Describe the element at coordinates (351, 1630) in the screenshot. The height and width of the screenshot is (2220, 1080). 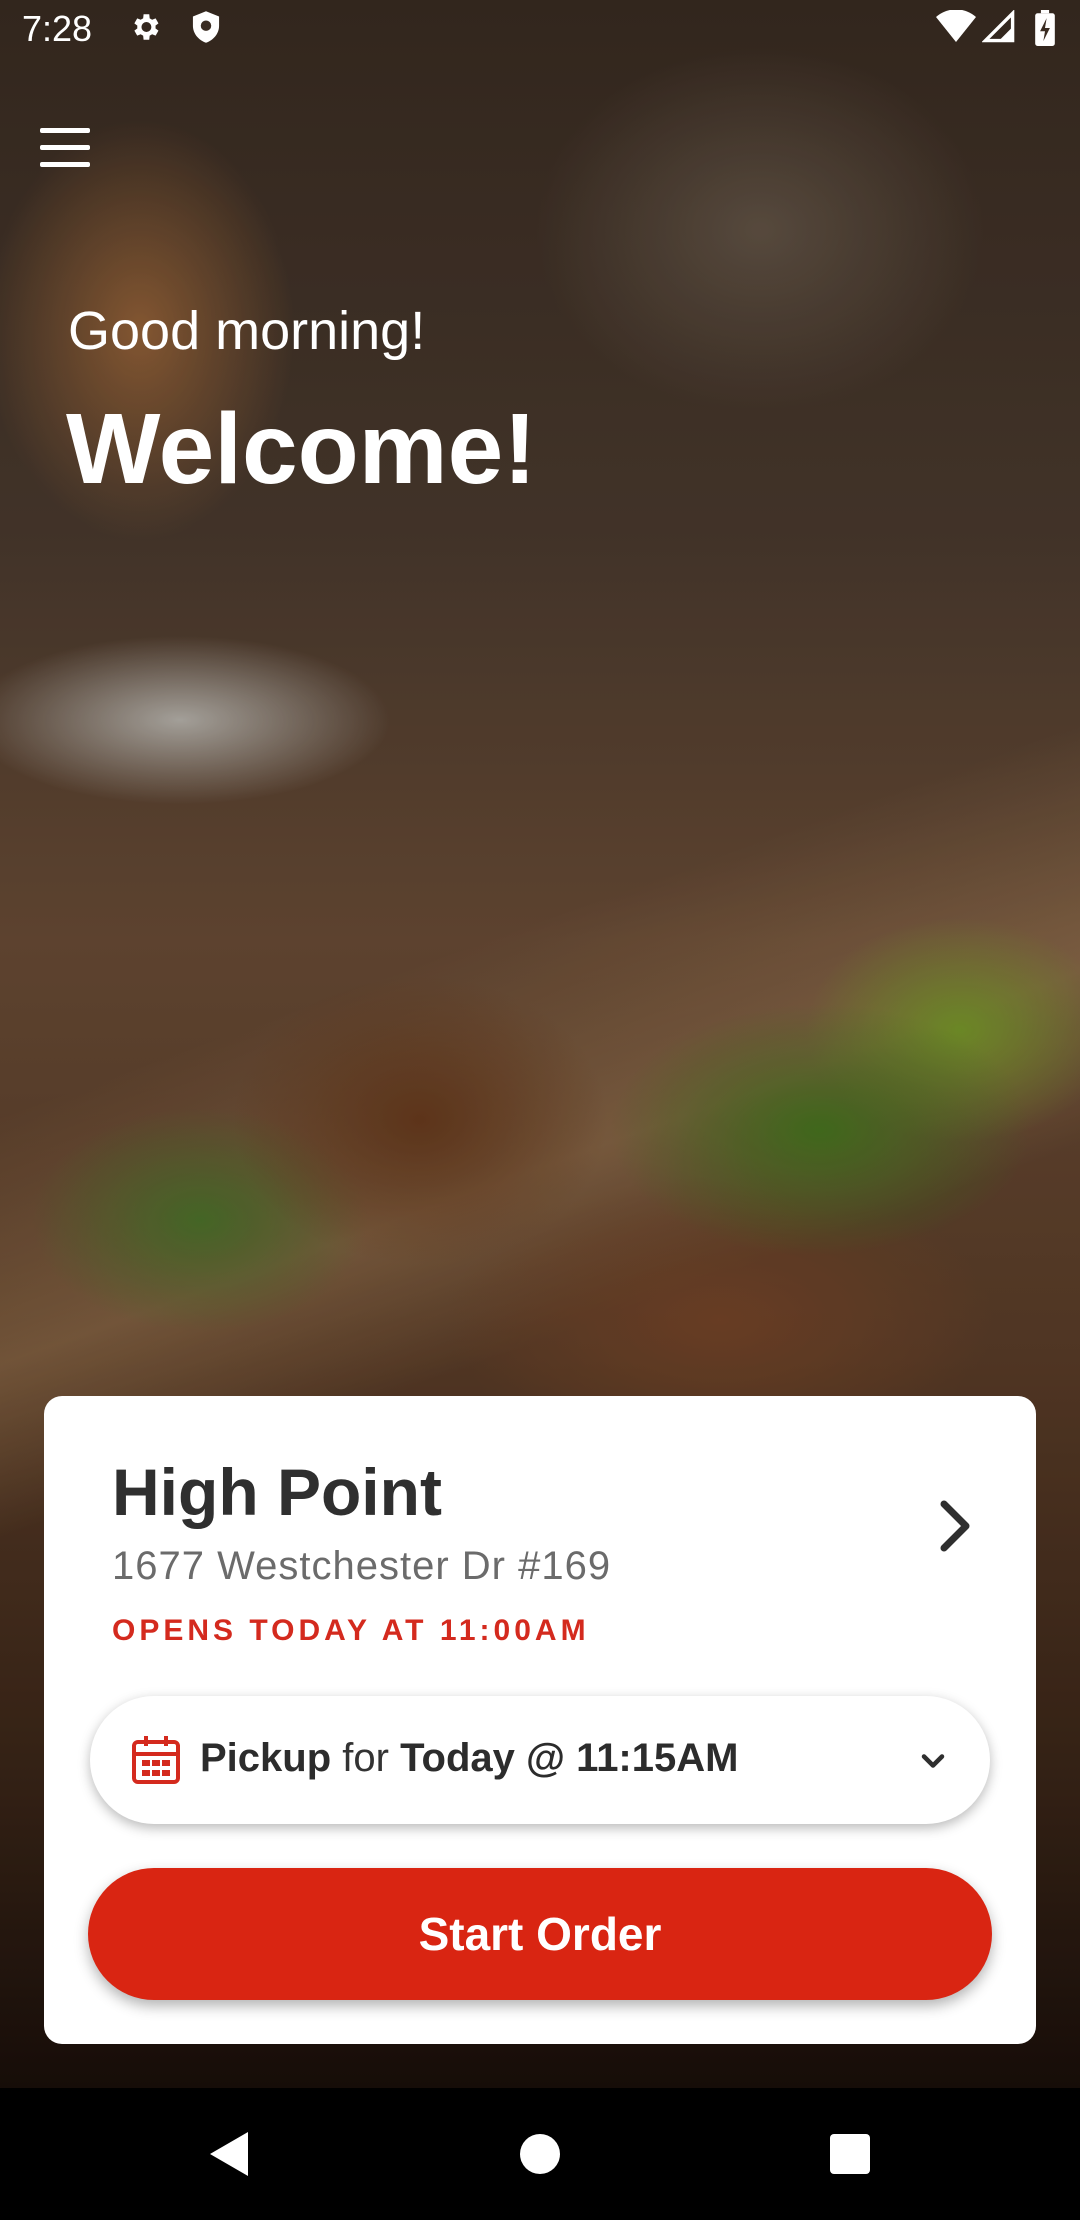
I see `store-hours-status: OPENS TODAY AT 11:00AM` at that location.